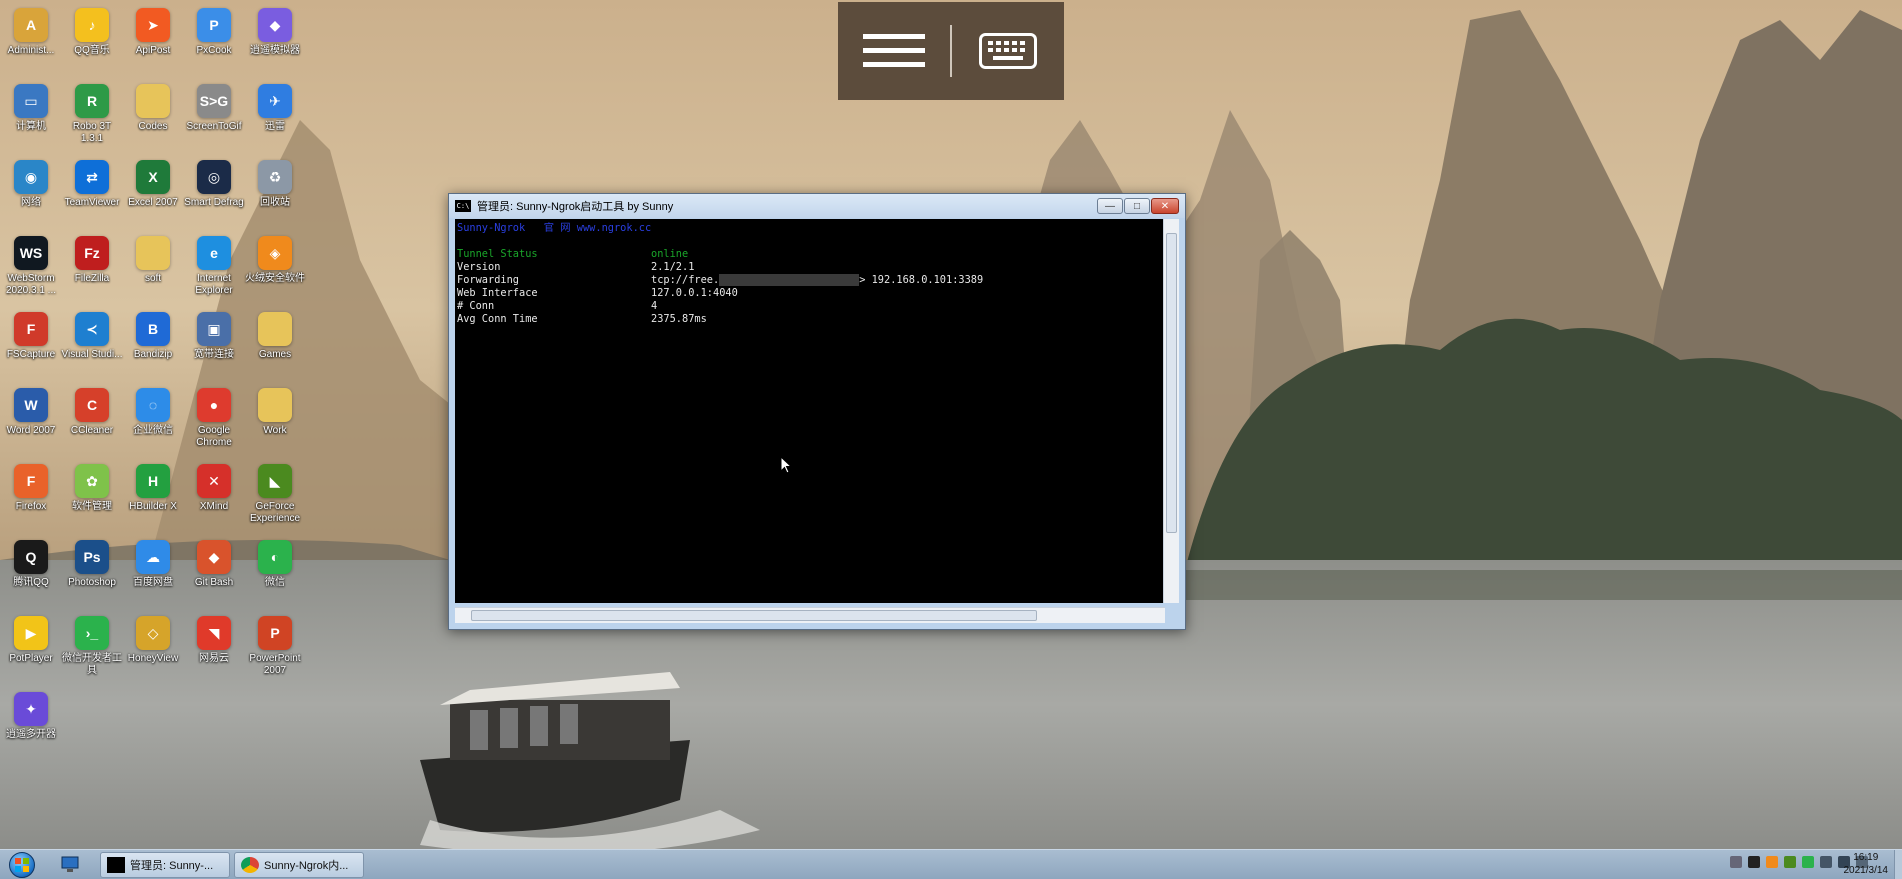 This screenshot has width=1902, height=879. I want to click on desktop-icon-label: 计算机, so click(31, 126).